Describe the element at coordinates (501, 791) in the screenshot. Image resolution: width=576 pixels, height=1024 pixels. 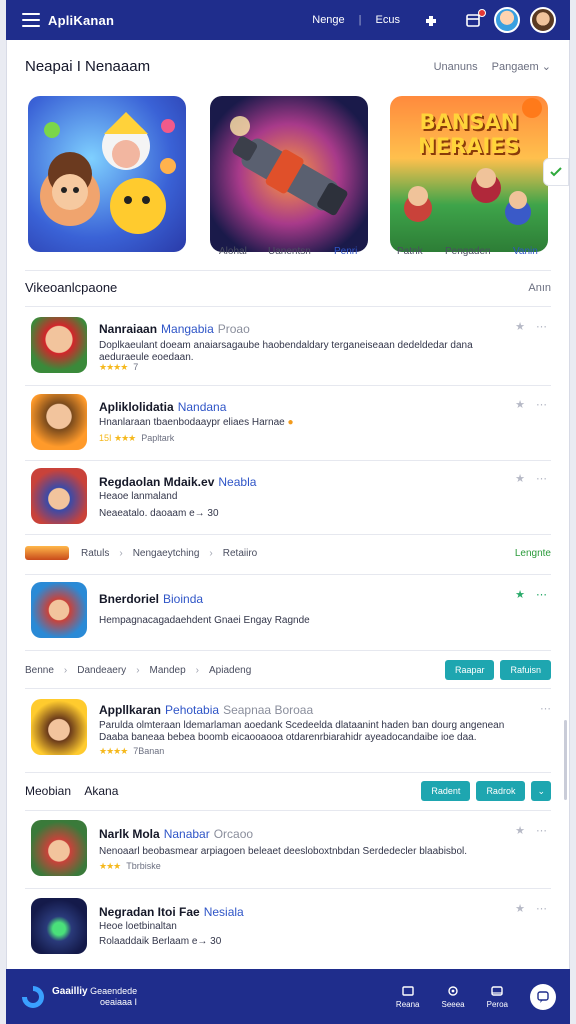
I see `section-button-2: Radrok` at that location.